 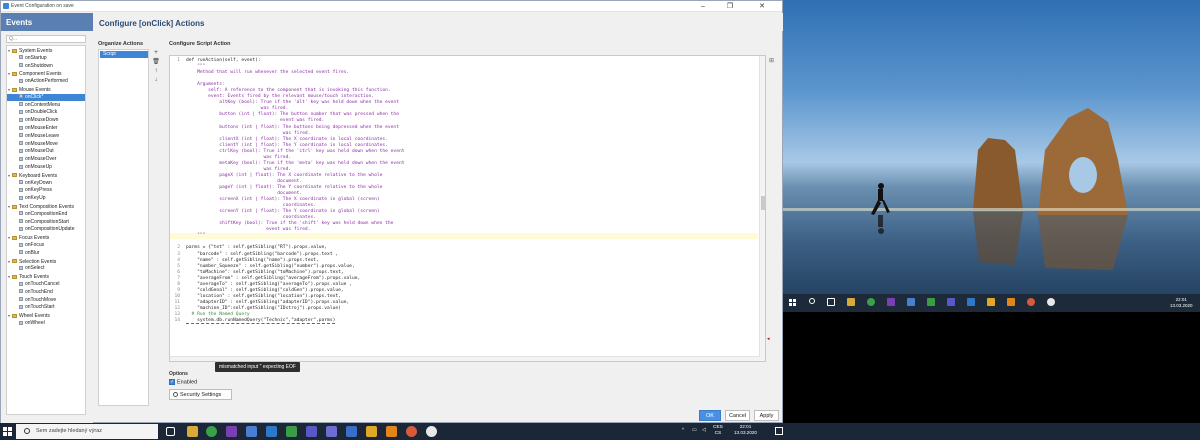 What do you see at coordinates (46, 151) in the screenshot?
I see `tree-event-item: onMouseOut` at bounding box center [46, 151].